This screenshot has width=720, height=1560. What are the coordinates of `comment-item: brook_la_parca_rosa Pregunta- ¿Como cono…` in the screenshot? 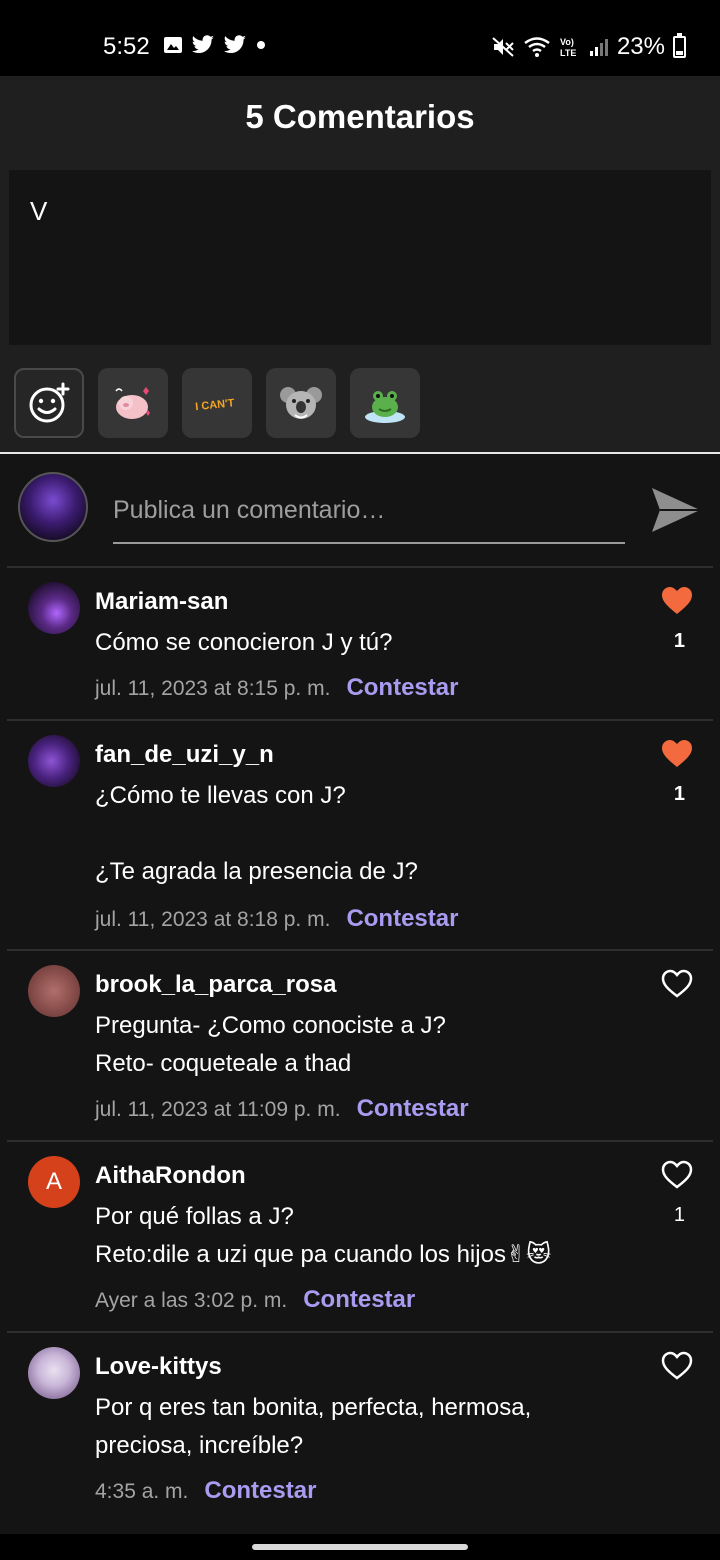 It's located at (360, 1044).